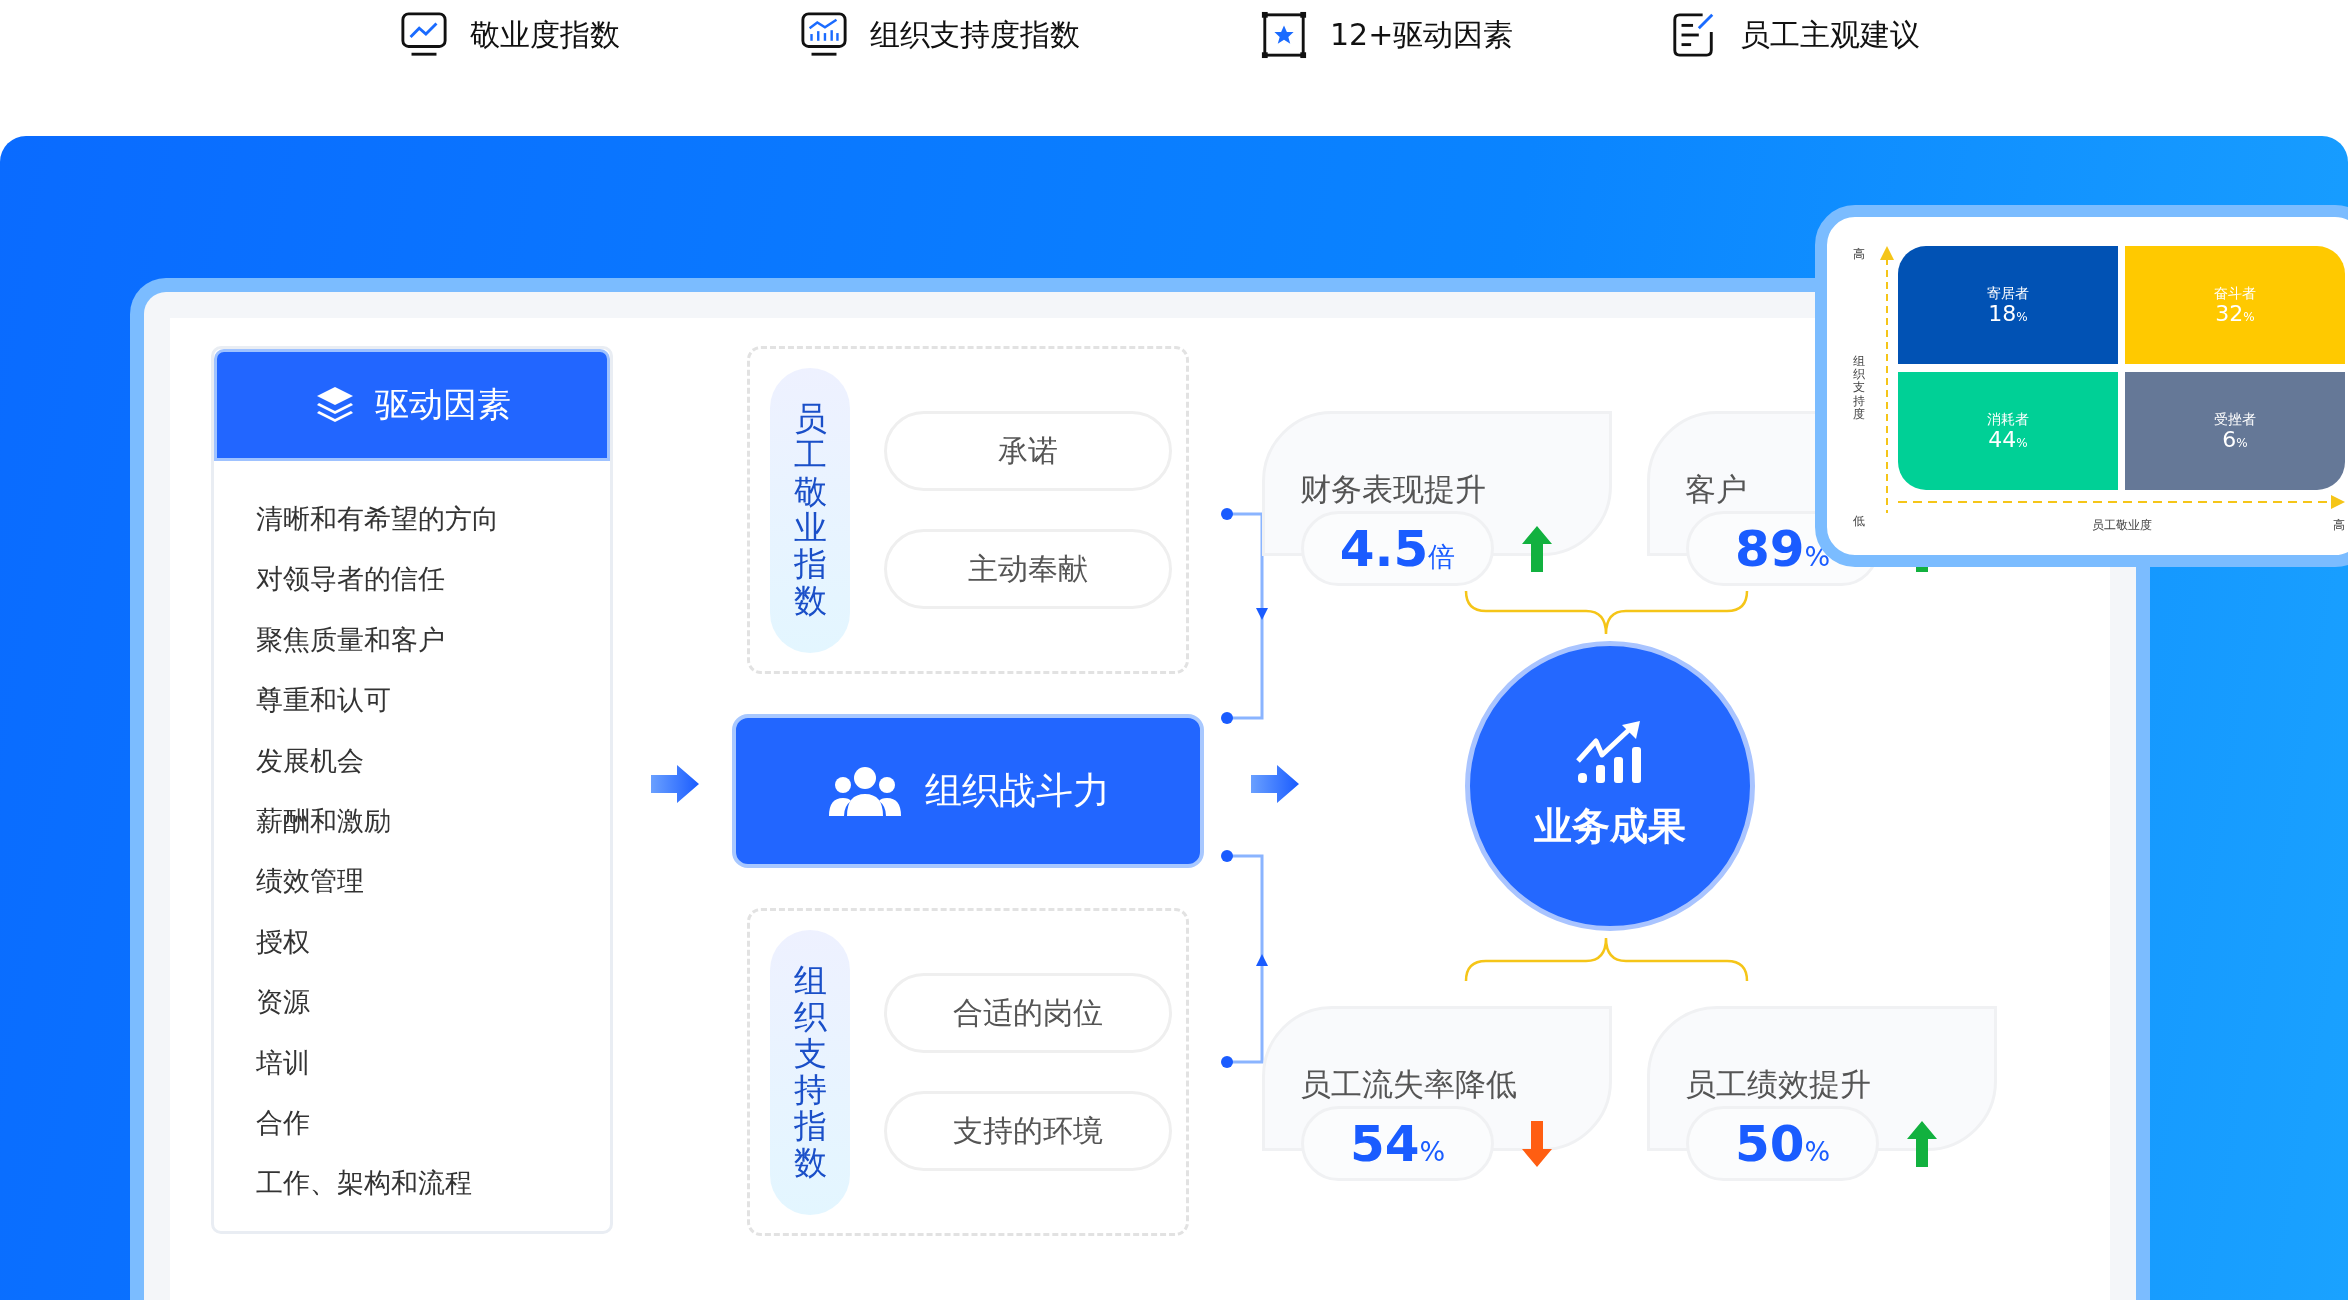  Describe the element at coordinates (424, 35) in the screenshot. I see `monitor-chart-icon` at that location.